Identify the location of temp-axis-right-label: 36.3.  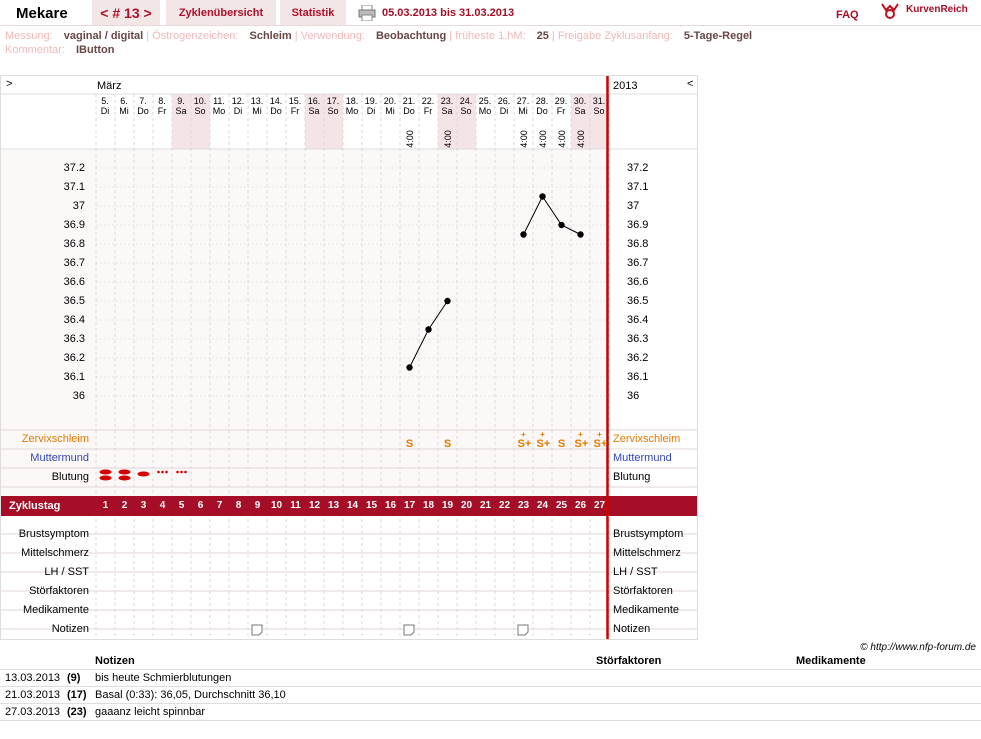
(638, 339).